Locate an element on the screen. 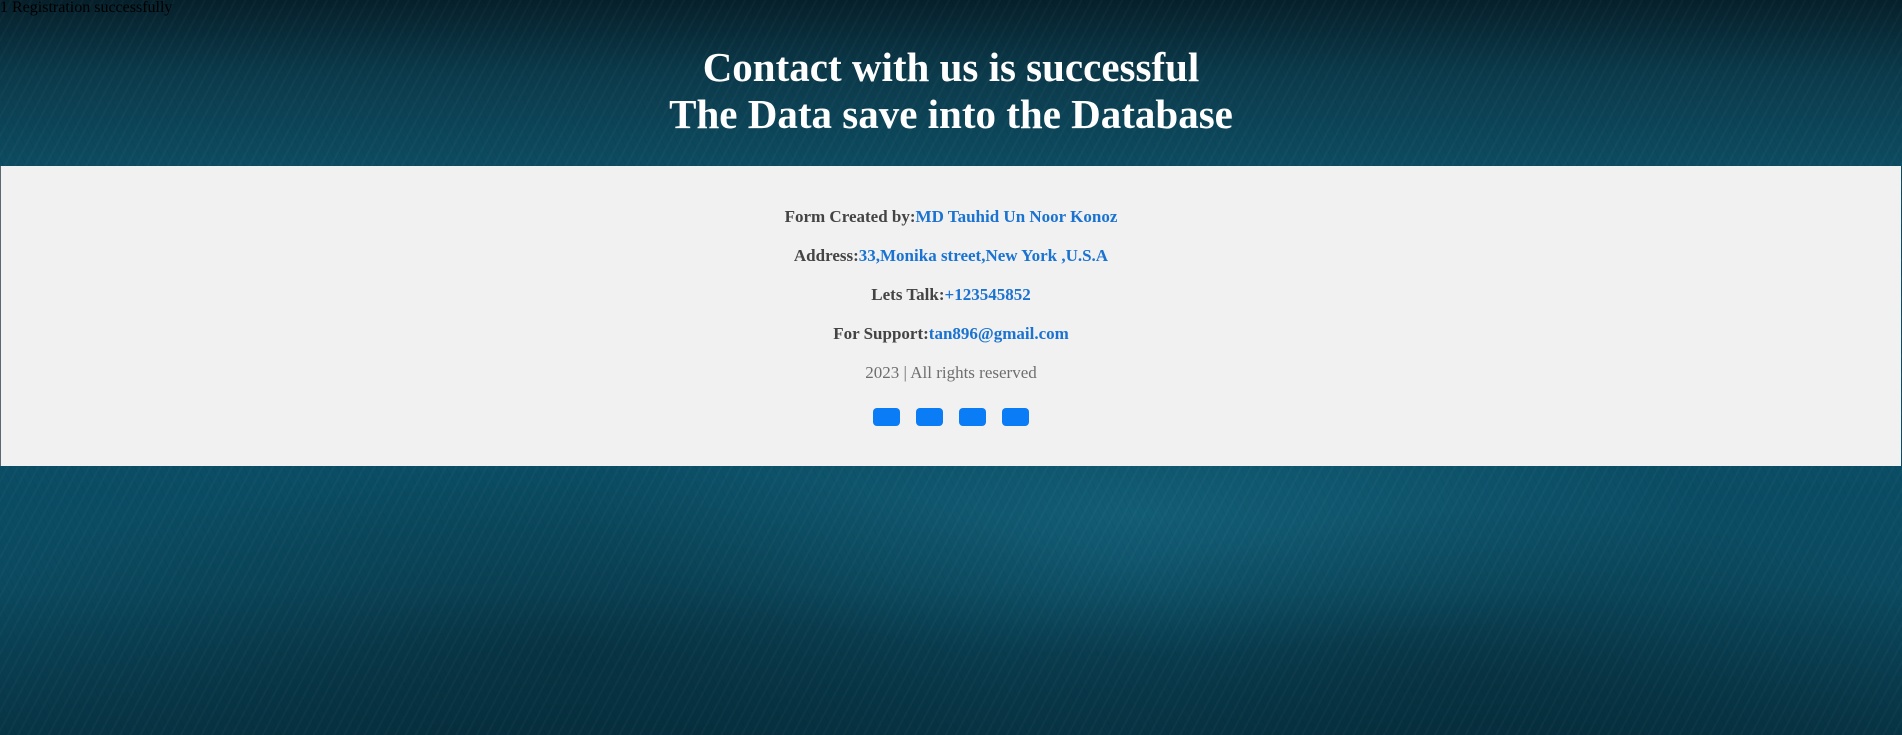 The image size is (1902, 735). support-row: For Support:tan896@gmail.com is located at coordinates (951, 334).